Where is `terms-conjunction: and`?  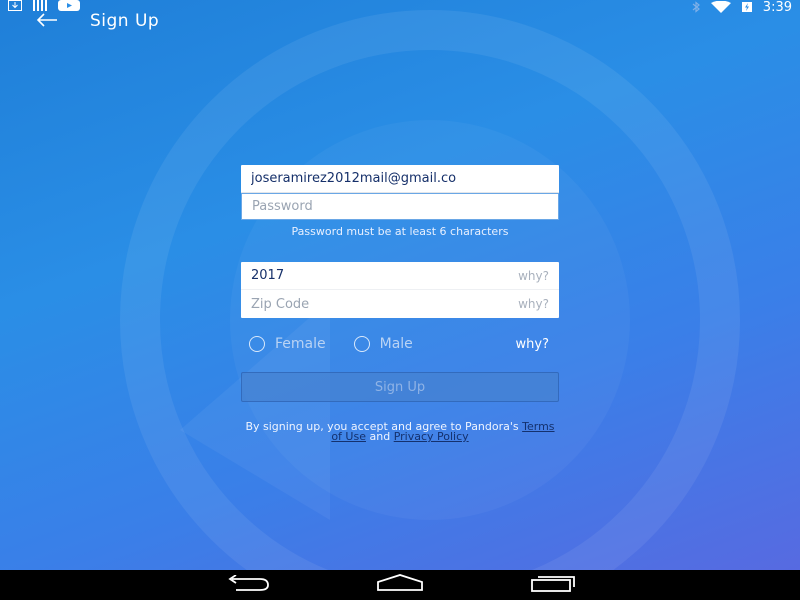
terms-conjunction: and is located at coordinates (380, 436).